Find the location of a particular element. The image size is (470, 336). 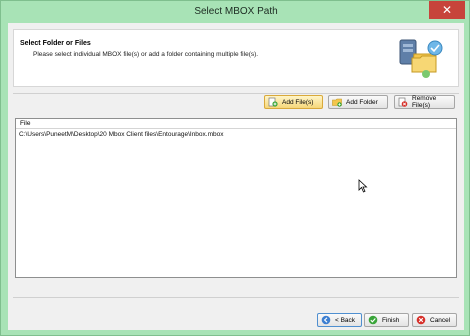

remove-files-label: Remove File(s) is located at coordinates (424, 102).